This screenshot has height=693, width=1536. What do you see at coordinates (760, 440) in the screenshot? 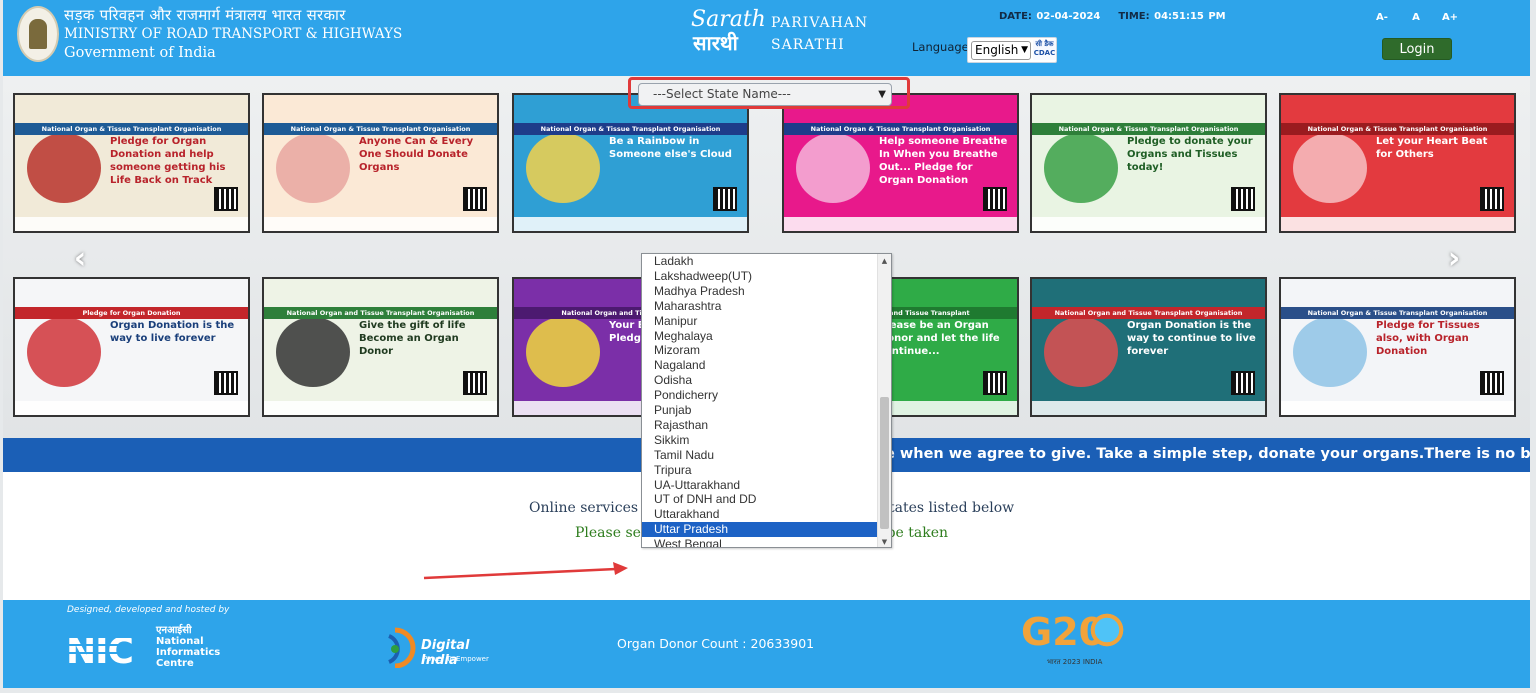
I see `state-option: Sikkim` at bounding box center [760, 440].